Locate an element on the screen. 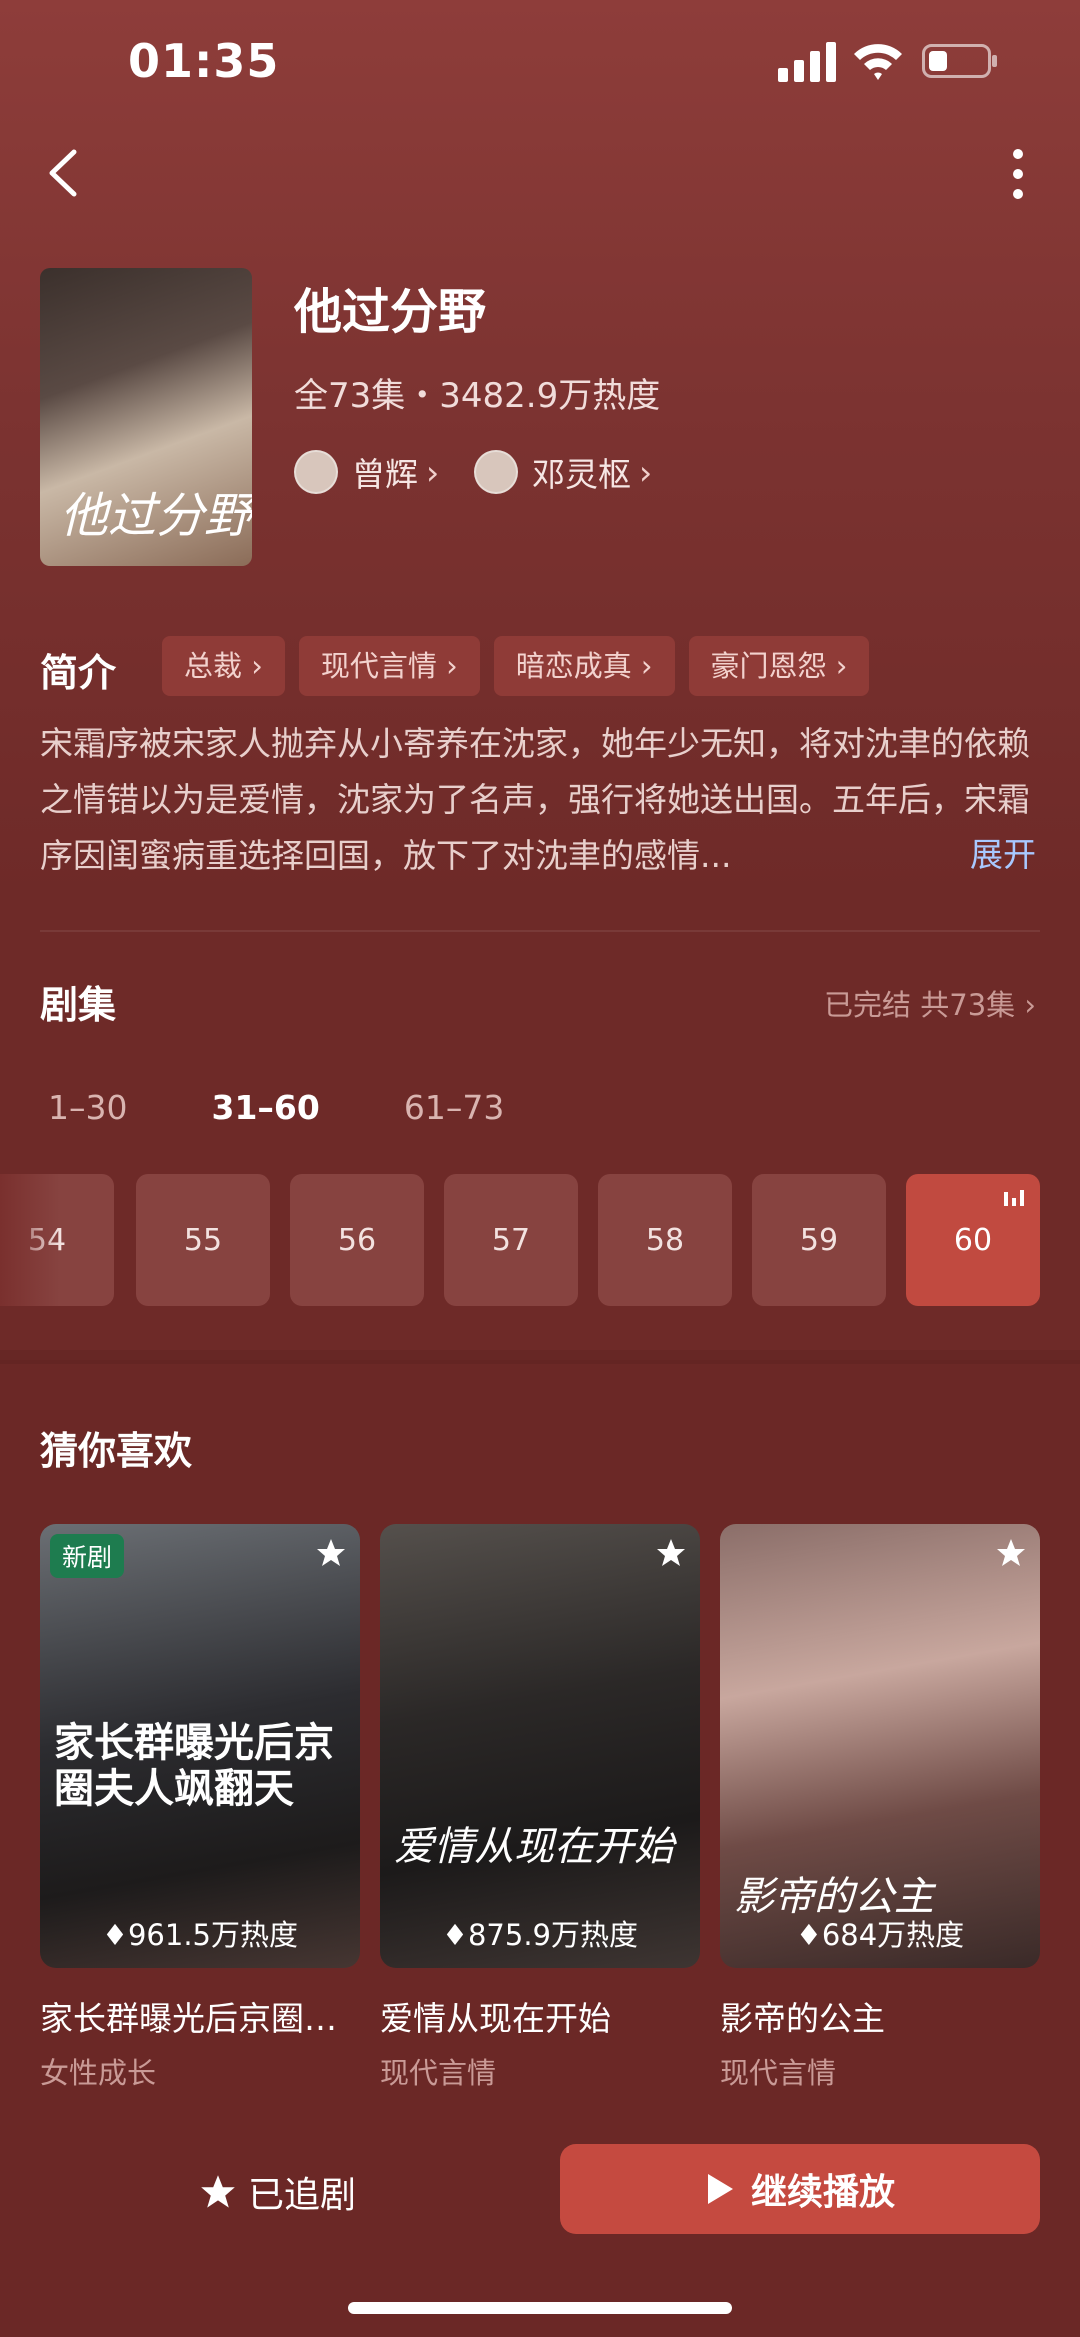  tag-chip: 豪门恩怨 › is located at coordinates (779, 666).